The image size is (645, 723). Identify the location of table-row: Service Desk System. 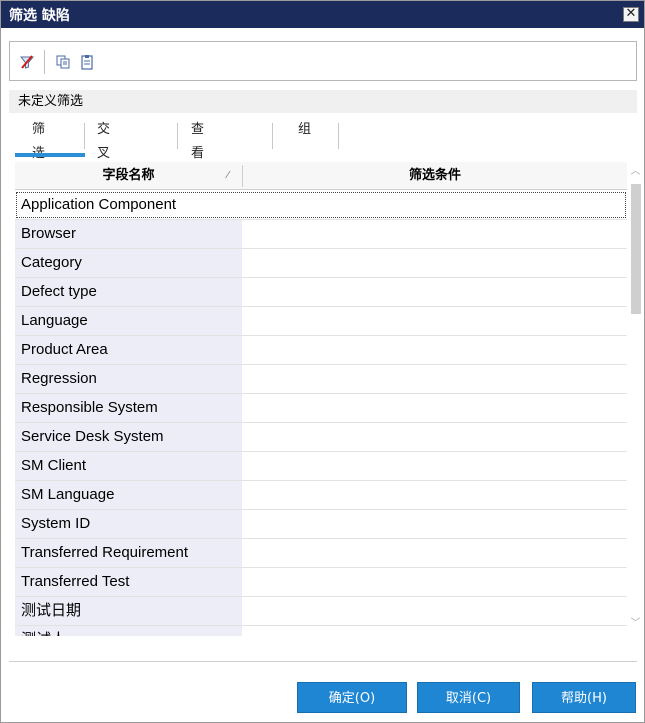
(321, 437).